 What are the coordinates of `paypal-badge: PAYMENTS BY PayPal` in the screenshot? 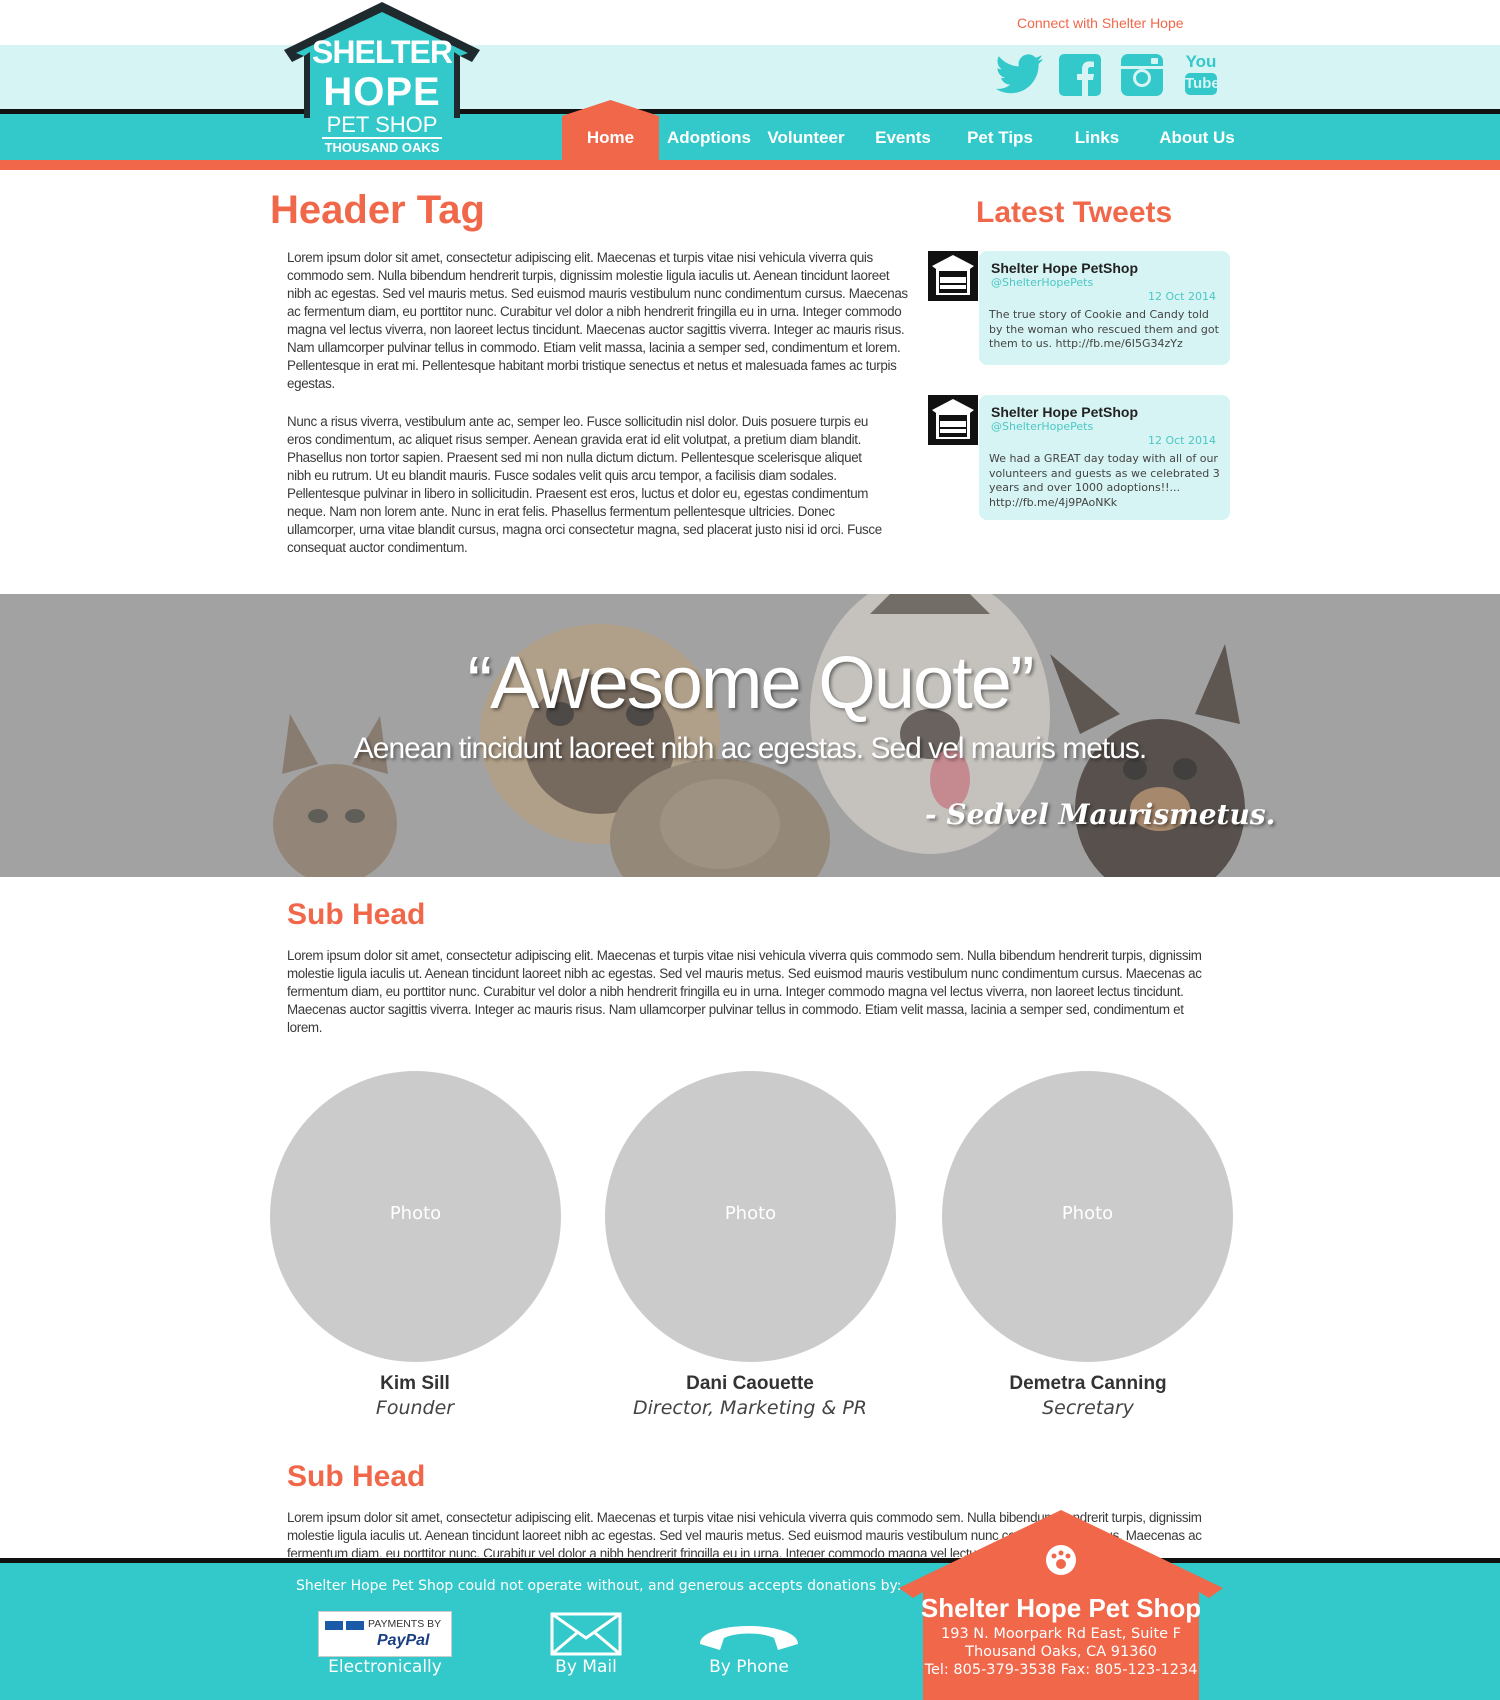 It's located at (385, 1634).